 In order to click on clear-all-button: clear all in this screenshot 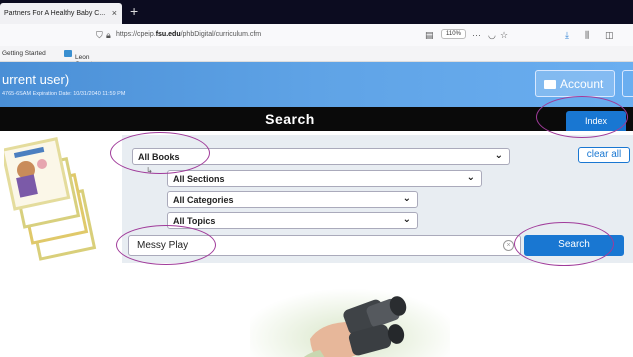, I will do `click(604, 155)`.